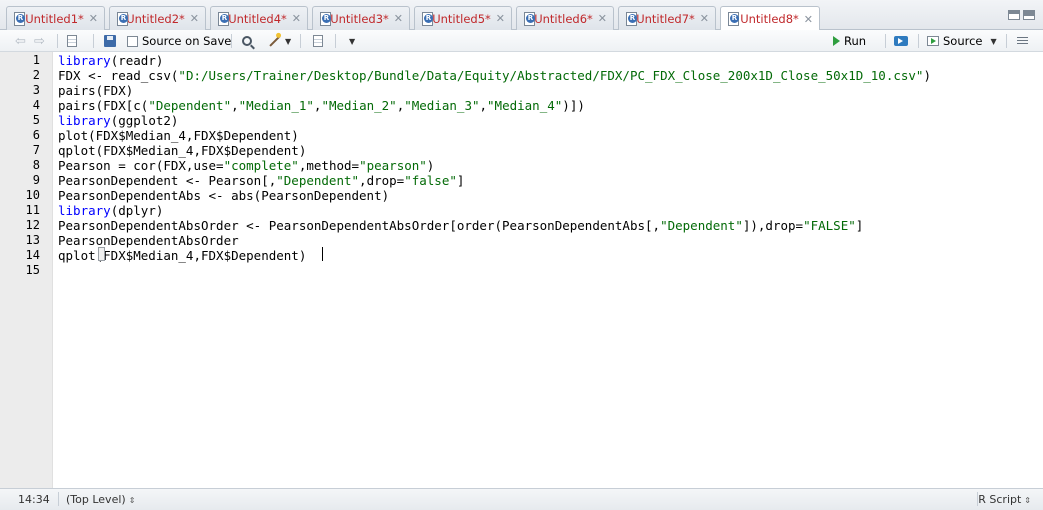  Describe the element at coordinates (36, 135) in the screenshot. I see `line-number: 6` at that location.